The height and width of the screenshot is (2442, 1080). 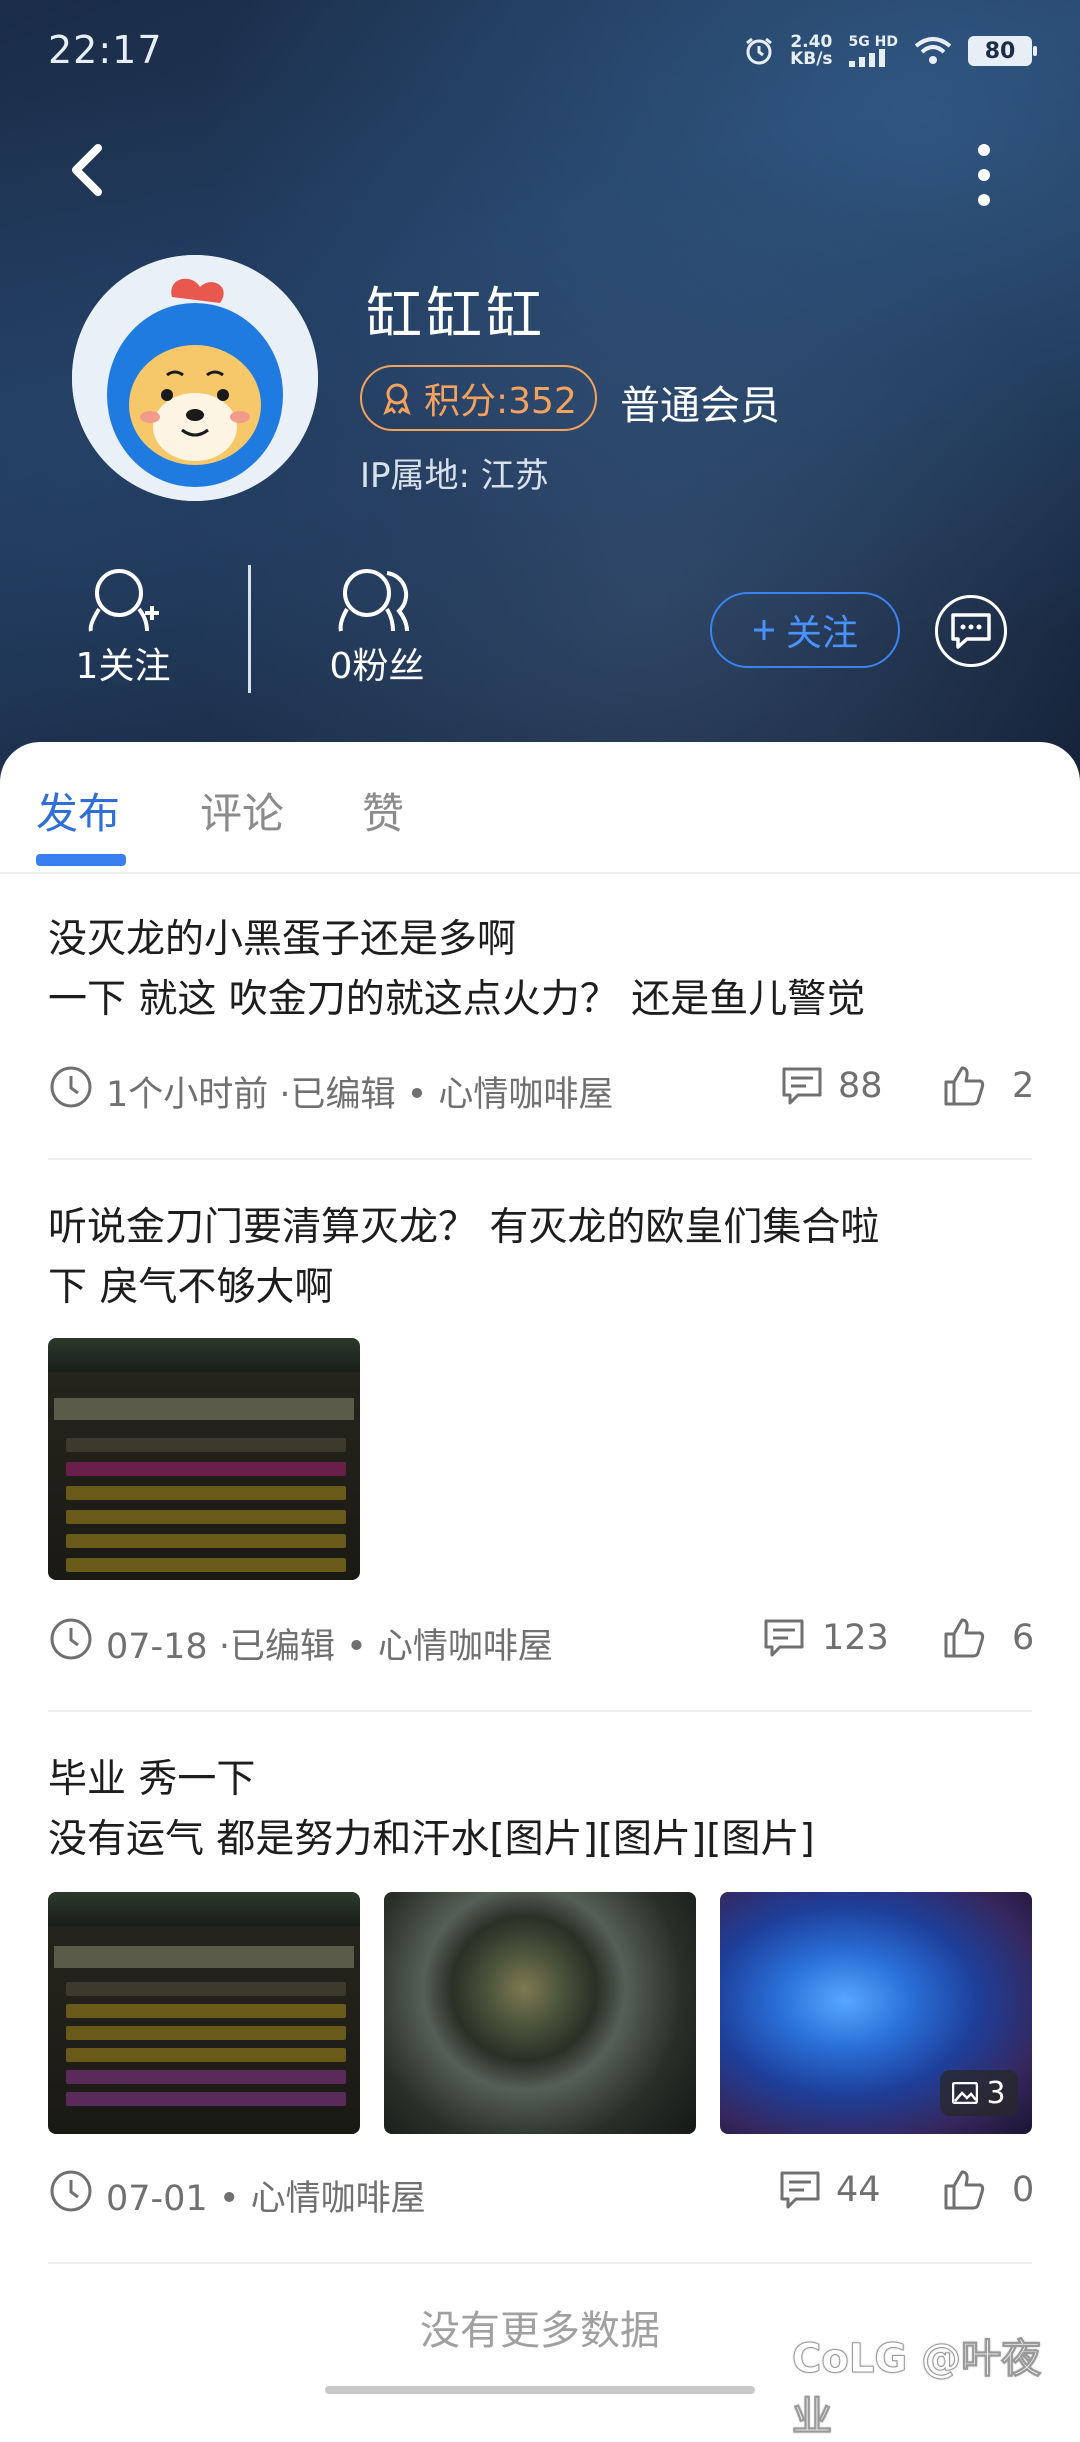 I want to click on post-meta: 1个小时前 ·已编辑 • 心情咖啡屋 88 2, so click(x=541, y=1088).